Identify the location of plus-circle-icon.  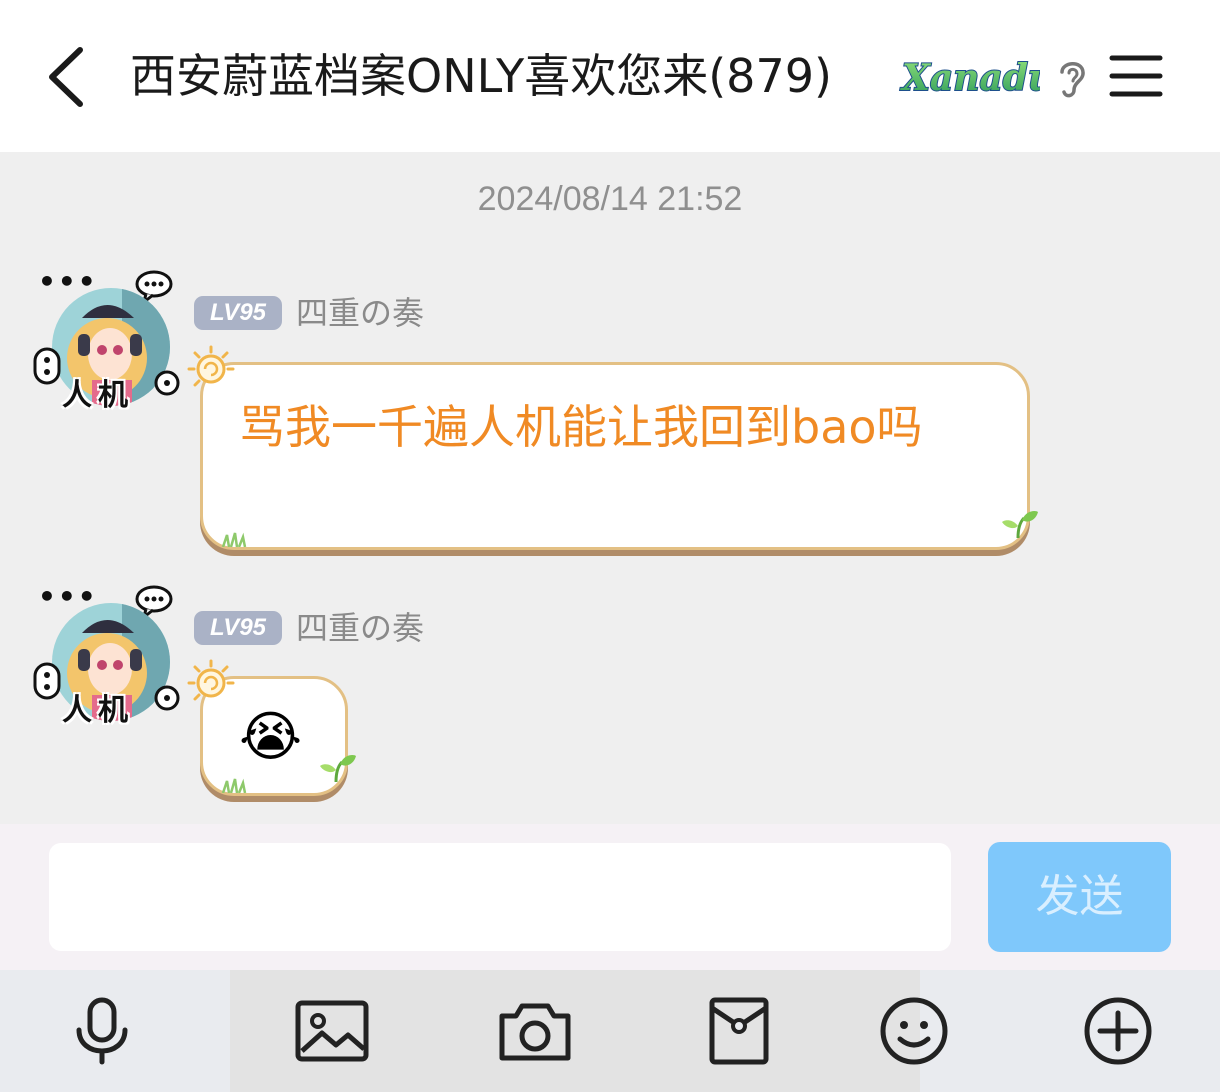
(1117, 1031).